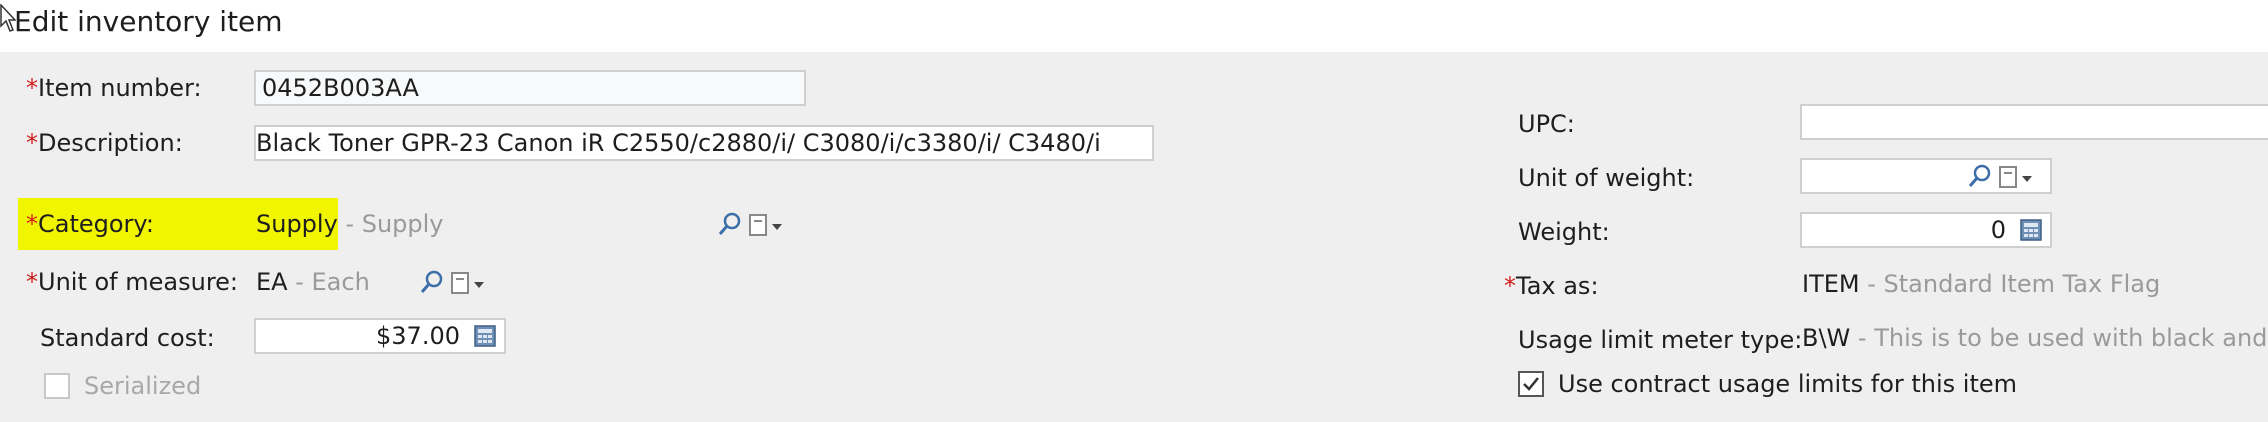 The image size is (2268, 422). Describe the element at coordinates (1926, 176) in the screenshot. I see `unit-of-weight-field` at that location.